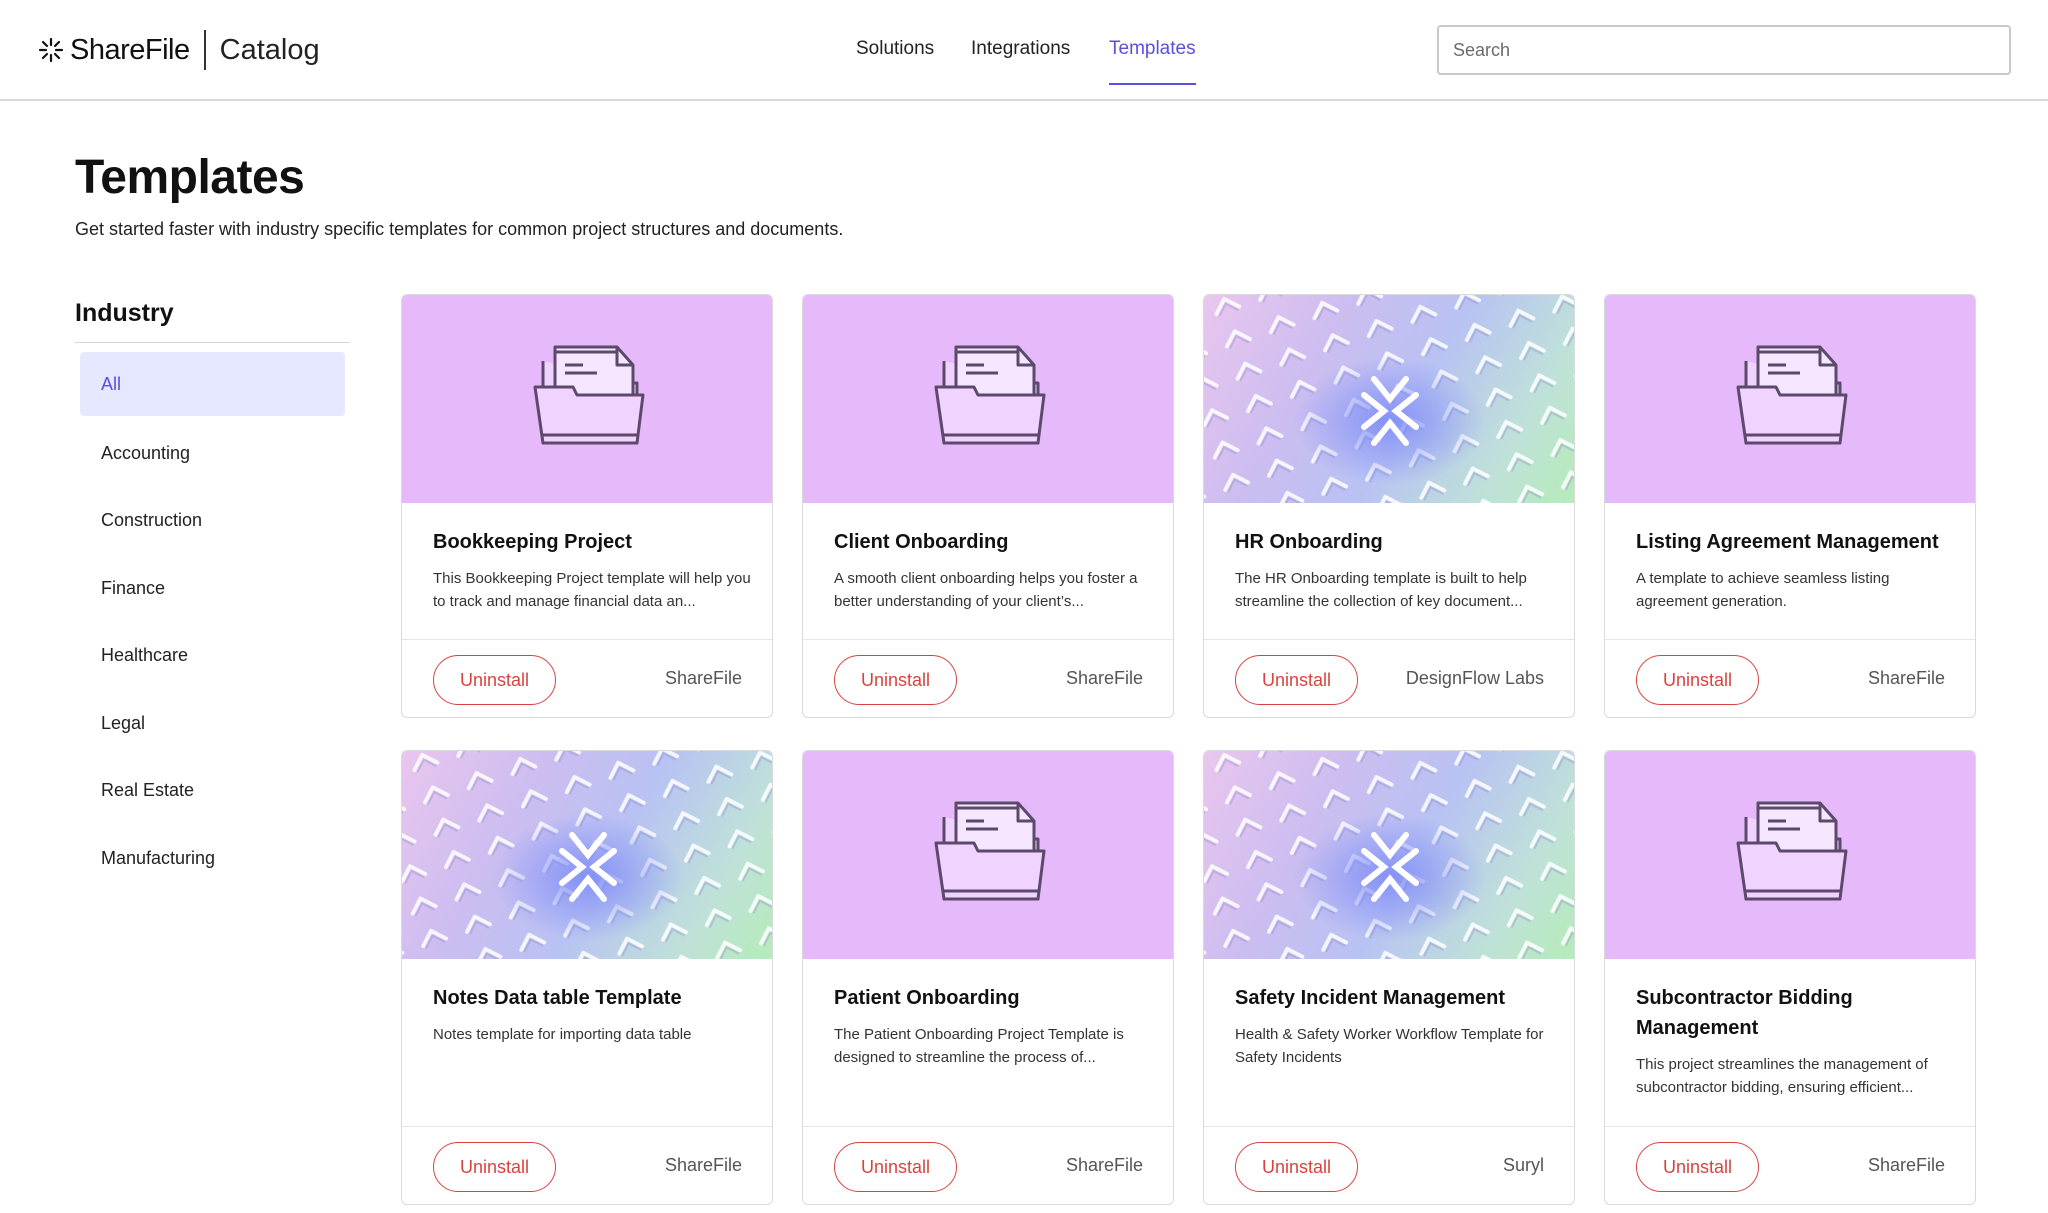 This screenshot has width=2048, height=1213. Describe the element at coordinates (1020, 49) in the screenshot. I see `nav-integrations: Integrations` at that location.